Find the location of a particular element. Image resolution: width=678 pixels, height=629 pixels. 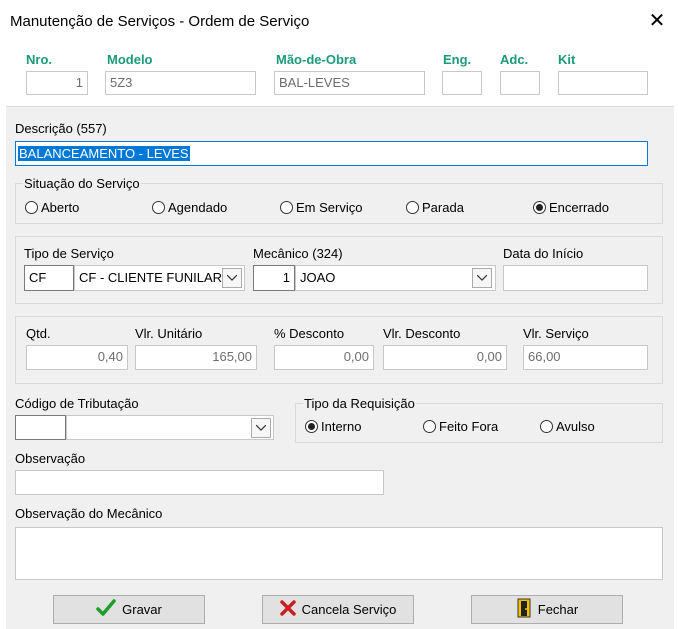

gravar-button: Gravar is located at coordinates (129, 609).